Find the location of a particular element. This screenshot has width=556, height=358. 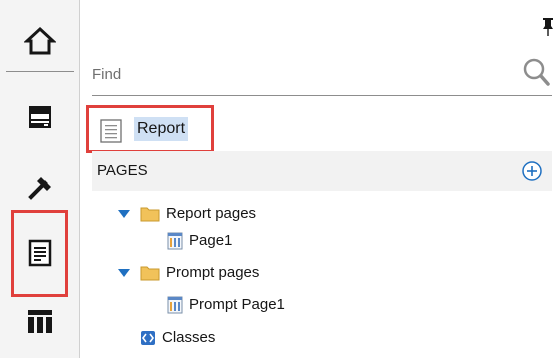

pages-button is located at coordinates (40, 253).